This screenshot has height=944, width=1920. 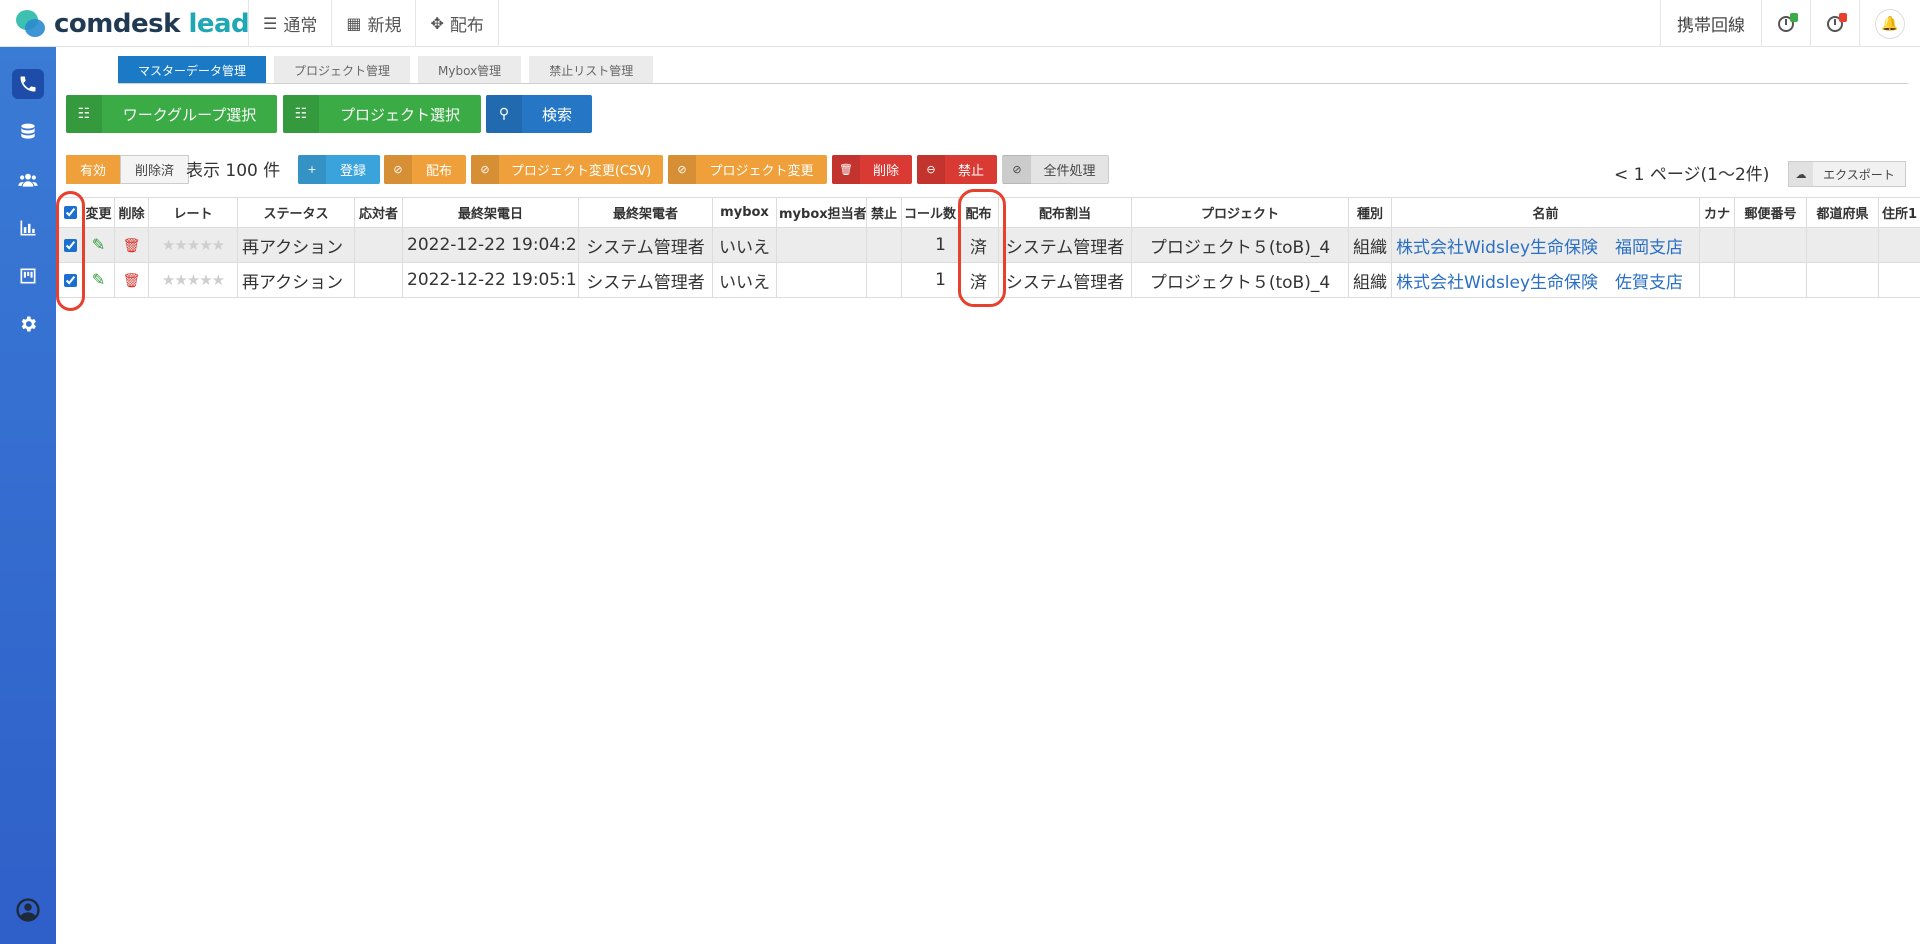 I want to click on filter-deleted: 削除済, so click(x=155, y=169).